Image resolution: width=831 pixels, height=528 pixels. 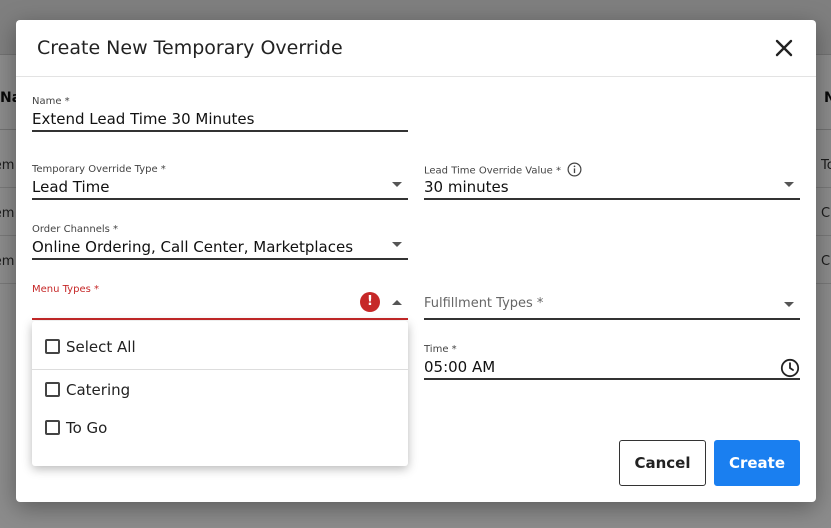 What do you see at coordinates (87, 428) in the screenshot?
I see `menu-option-label: To Go` at bounding box center [87, 428].